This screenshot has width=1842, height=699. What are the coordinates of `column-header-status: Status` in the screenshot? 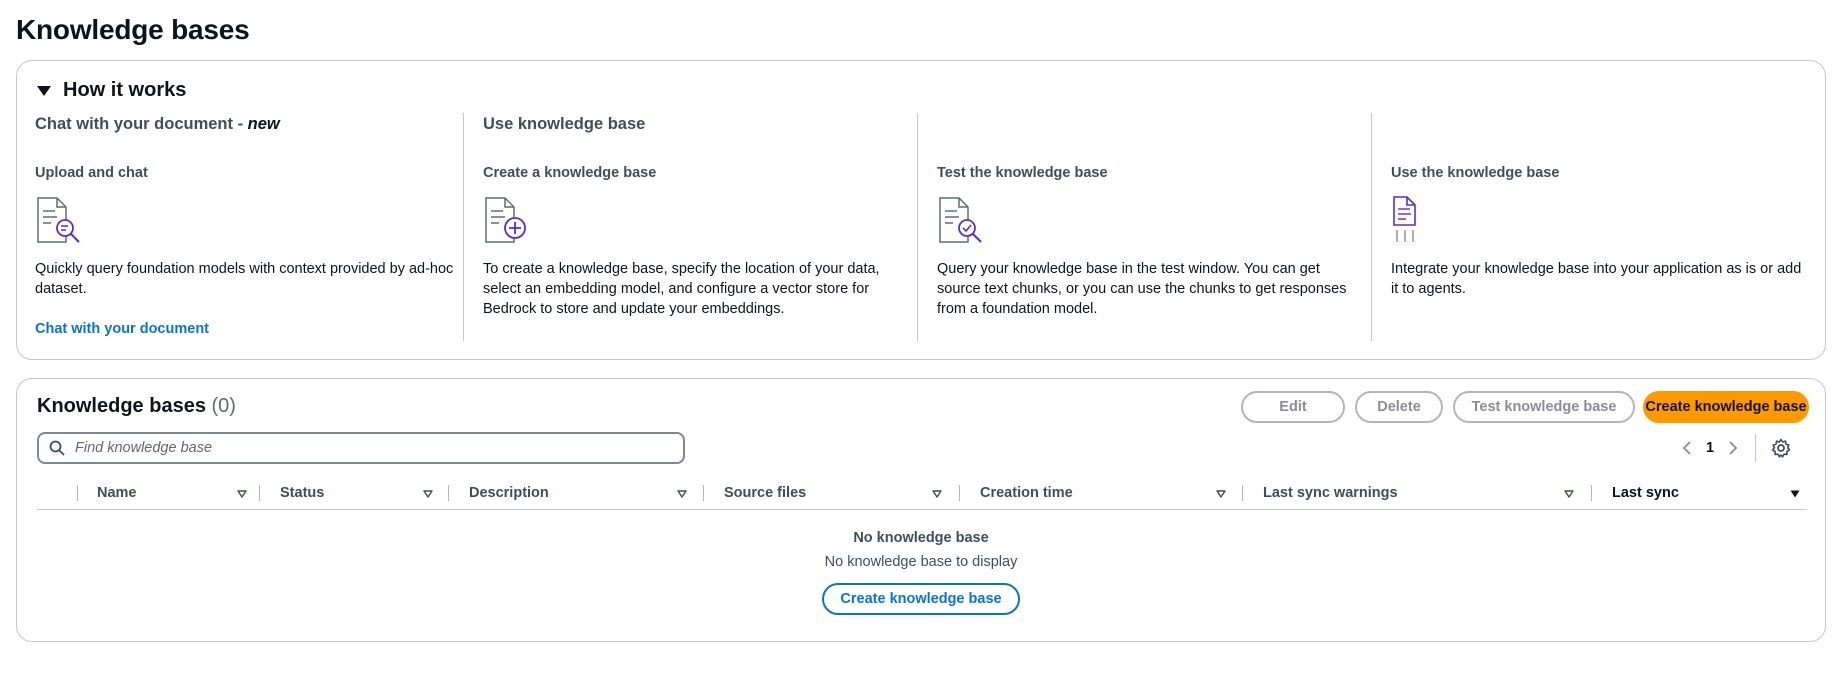 It's located at (302, 493).